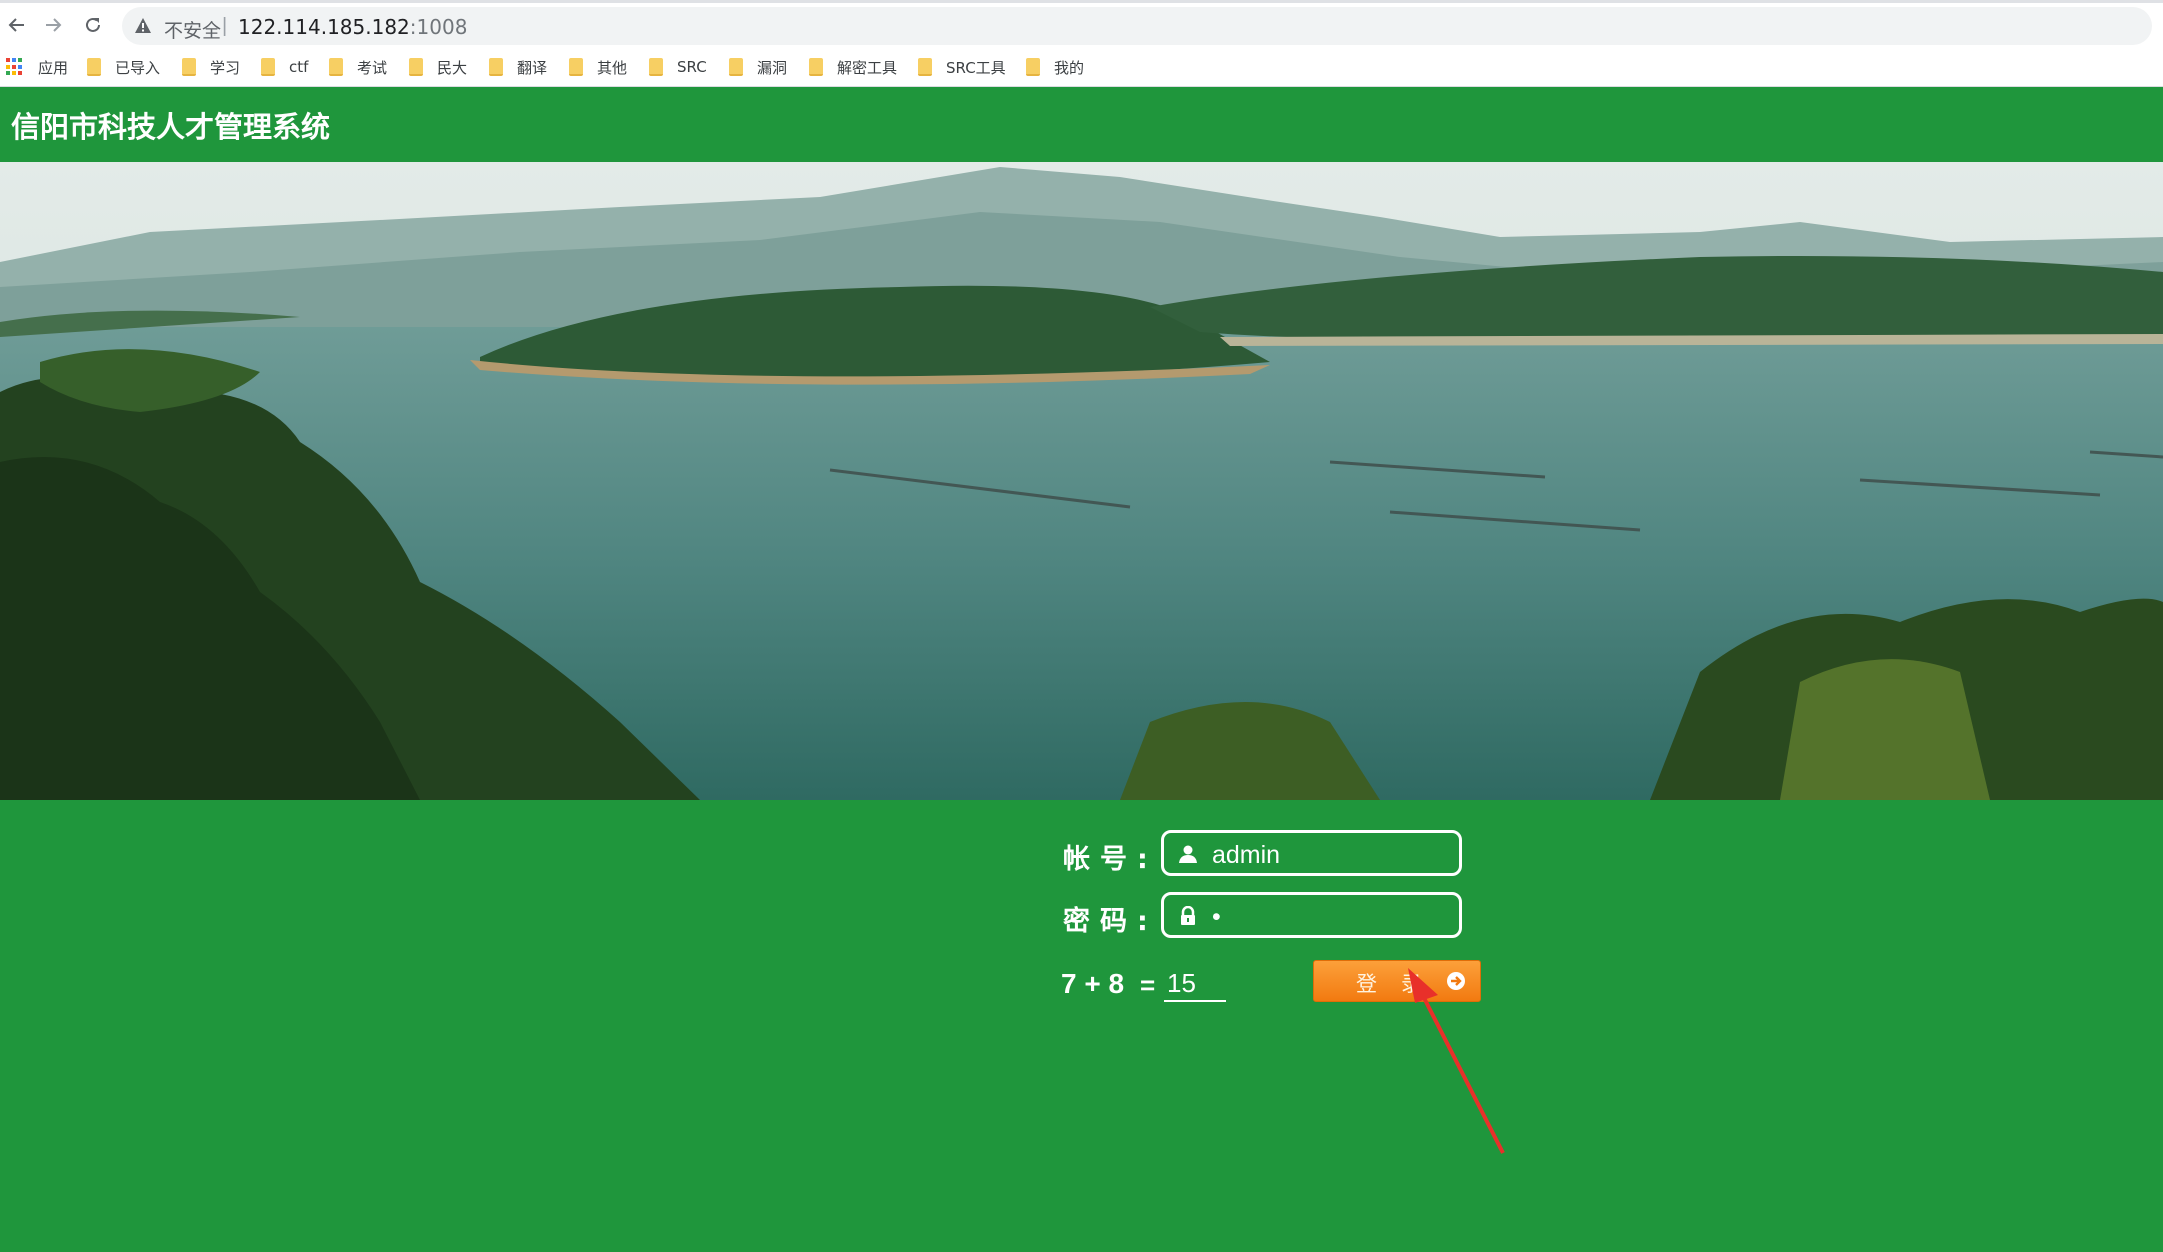  I want to click on bookmark-folder: 翻译, so click(518, 67).